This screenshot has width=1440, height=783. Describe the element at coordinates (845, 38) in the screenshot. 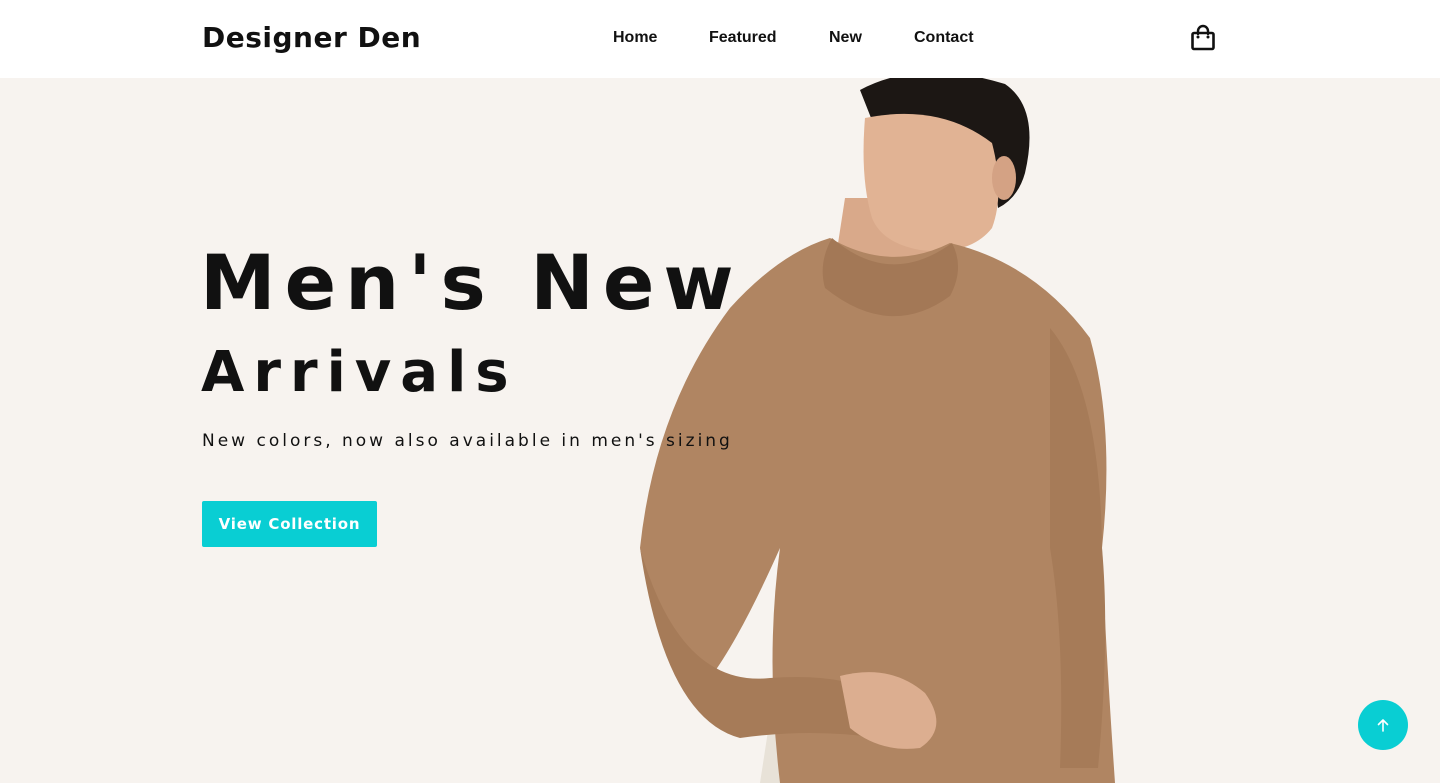

I see `nav-link-new: New` at that location.